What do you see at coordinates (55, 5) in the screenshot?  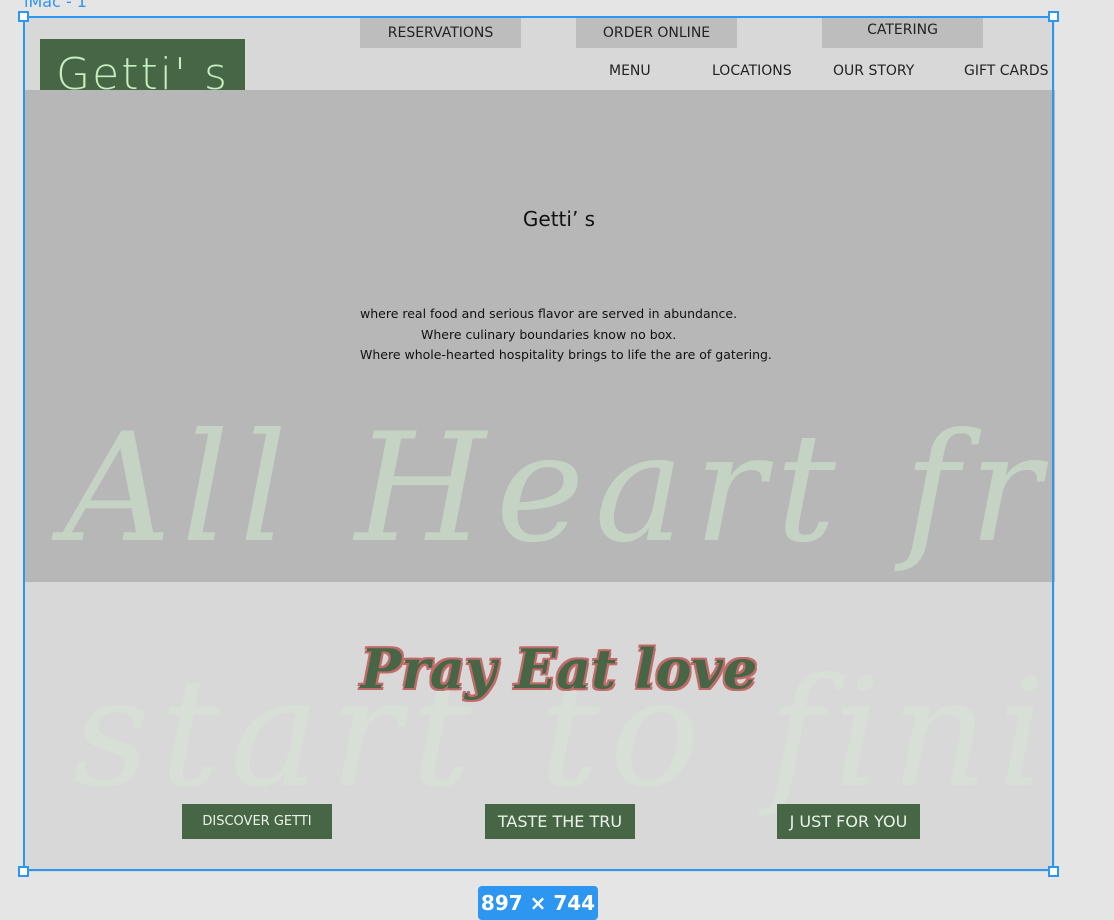 I see `frame-label: iMac - 1` at bounding box center [55, 5].